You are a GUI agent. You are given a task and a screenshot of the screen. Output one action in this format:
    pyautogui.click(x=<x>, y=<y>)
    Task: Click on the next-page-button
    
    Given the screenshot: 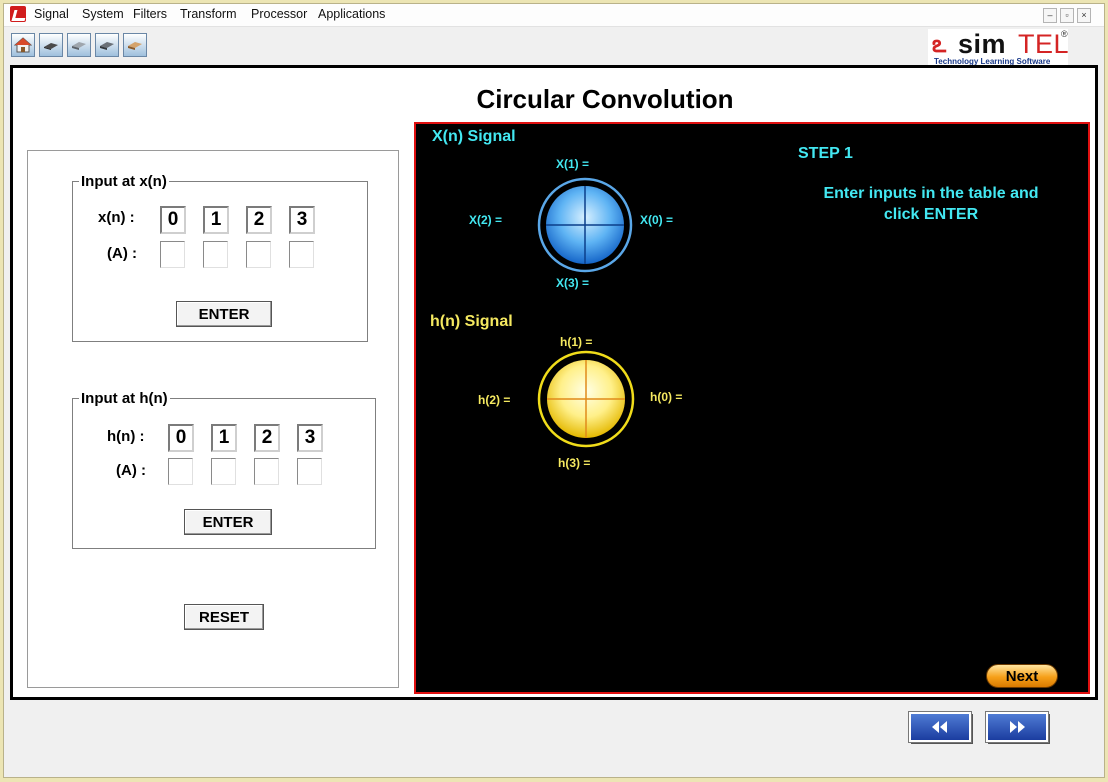 What is the action you would take?
    pyautogui.click(x=1017, y=727)
    